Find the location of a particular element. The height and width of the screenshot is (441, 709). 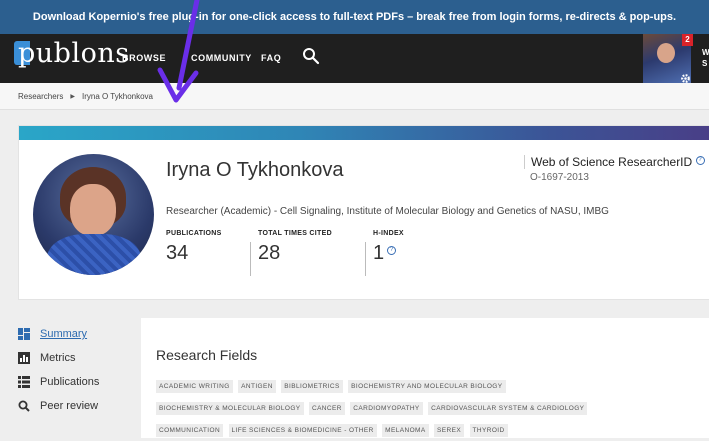

research-field-tag: SEREX is located at coordinates (449, 430).